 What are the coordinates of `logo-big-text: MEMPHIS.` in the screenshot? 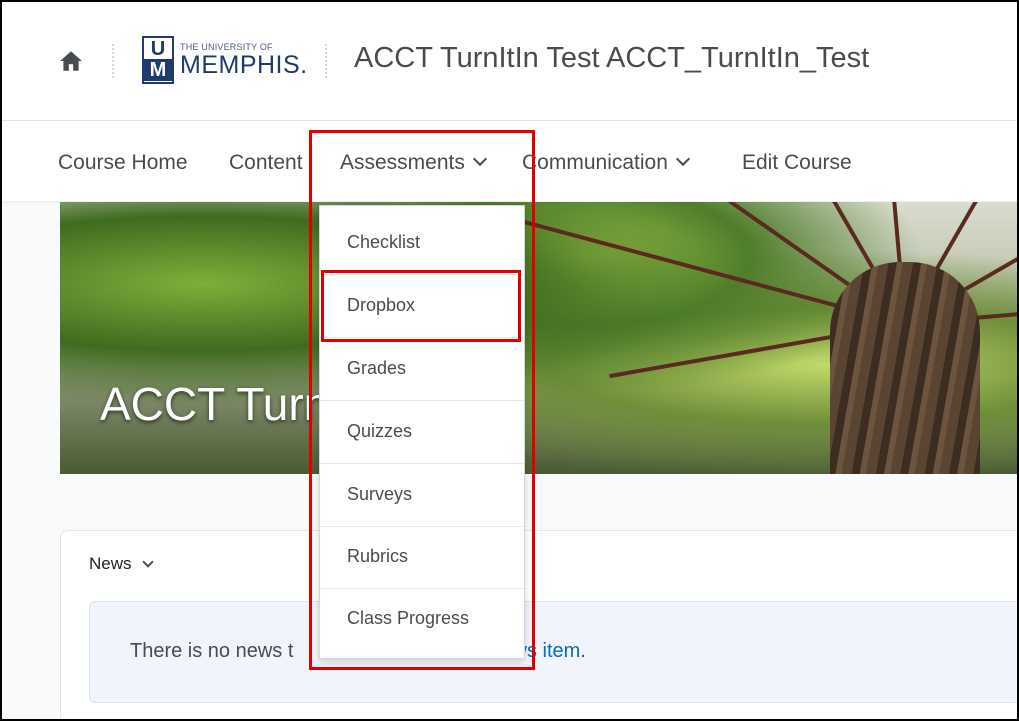 It's located at (244, 65).